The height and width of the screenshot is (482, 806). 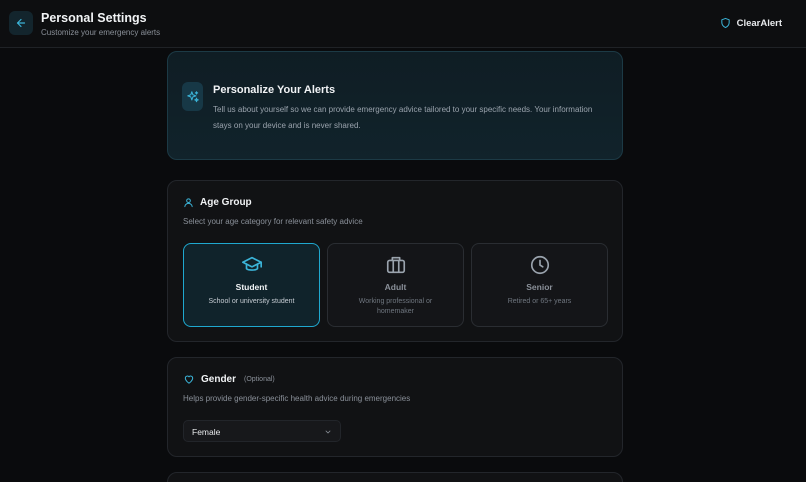 I want to click on age-group-header: Age Group, so click(x=217, y=202).